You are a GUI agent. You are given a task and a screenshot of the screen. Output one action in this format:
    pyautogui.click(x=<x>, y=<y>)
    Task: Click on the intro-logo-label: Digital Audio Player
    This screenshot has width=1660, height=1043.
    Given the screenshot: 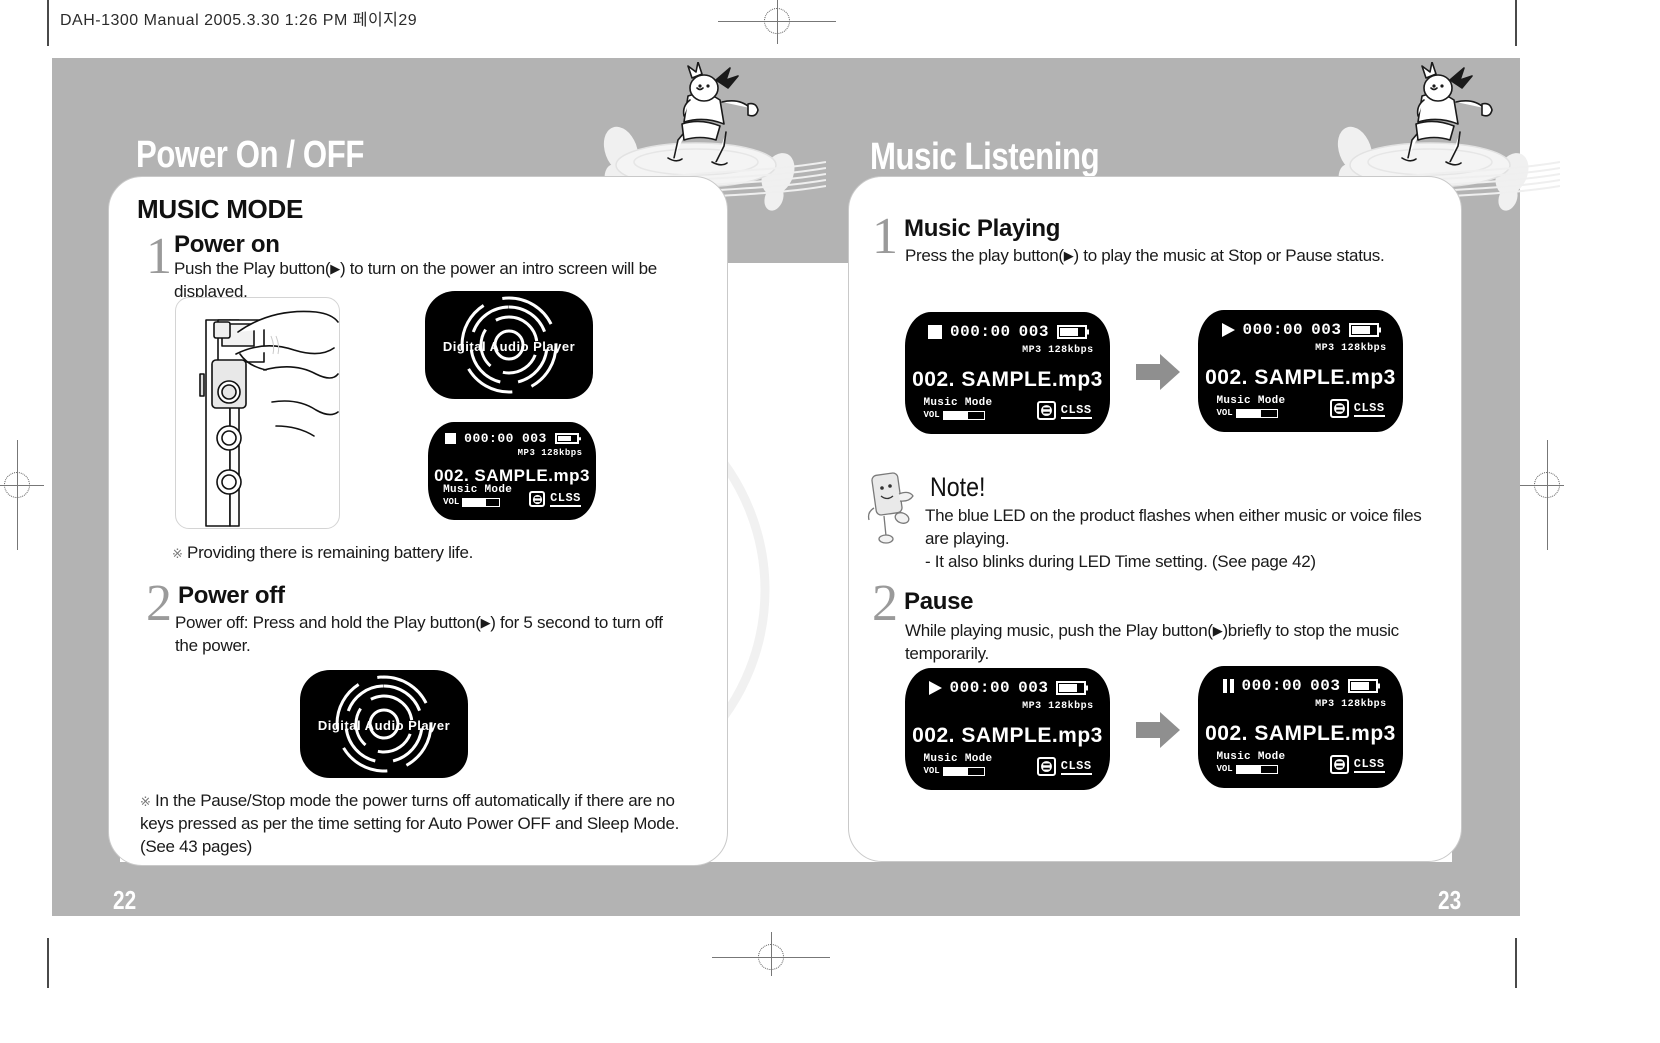 What is the action you would take?
    pyautogui.click(x=509, y=346)
    